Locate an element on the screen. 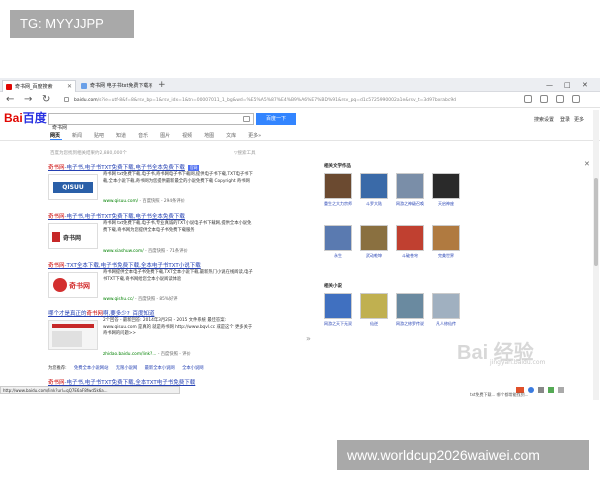 The height and width of the screenshot is (480, 600). result-title-4: 哪个才是真正的奇书网啊,要多少?_百度知道 is located at coordinates (101, 313).